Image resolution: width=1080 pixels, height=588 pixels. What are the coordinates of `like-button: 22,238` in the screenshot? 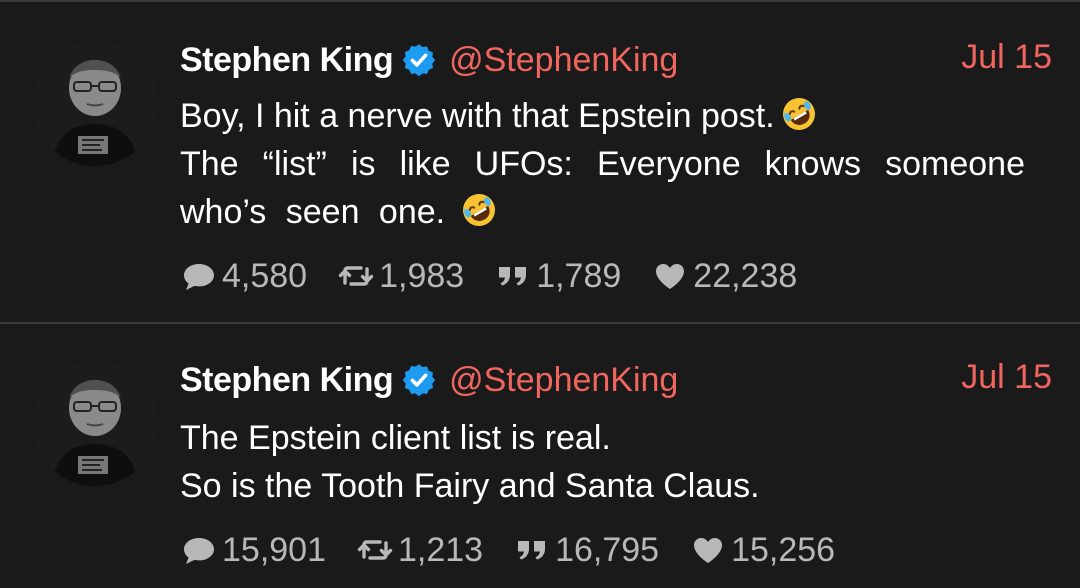 It's located at (724, 276).